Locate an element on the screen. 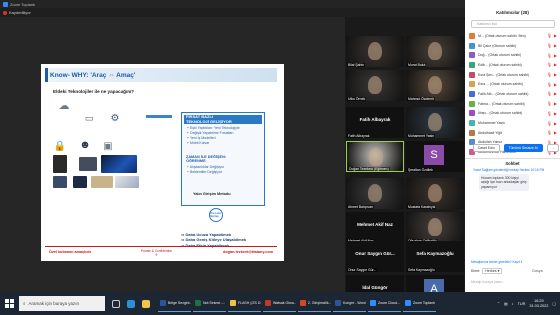 This screenshot has height=315, width=560. participant-name: M... (Ortak oturum sahibi, Ben) is located at coordinates (502, 35).